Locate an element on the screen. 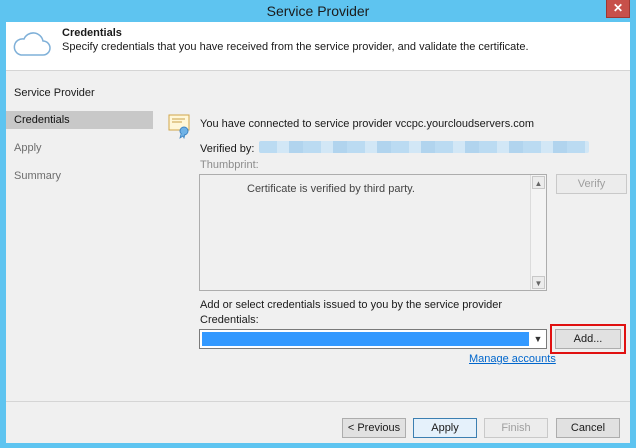 Image resolution: width=636 pixels, height=448 pixels. nav-item-apply: Apply is located at coordinates (79, 148).